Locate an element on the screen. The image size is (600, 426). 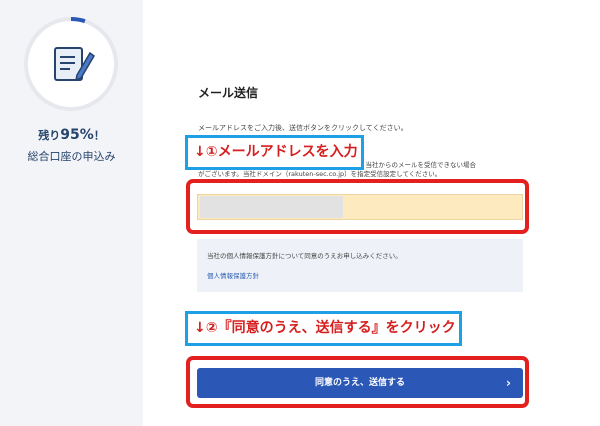
remaining-percent: 95% is located at coordinates (77, 135).